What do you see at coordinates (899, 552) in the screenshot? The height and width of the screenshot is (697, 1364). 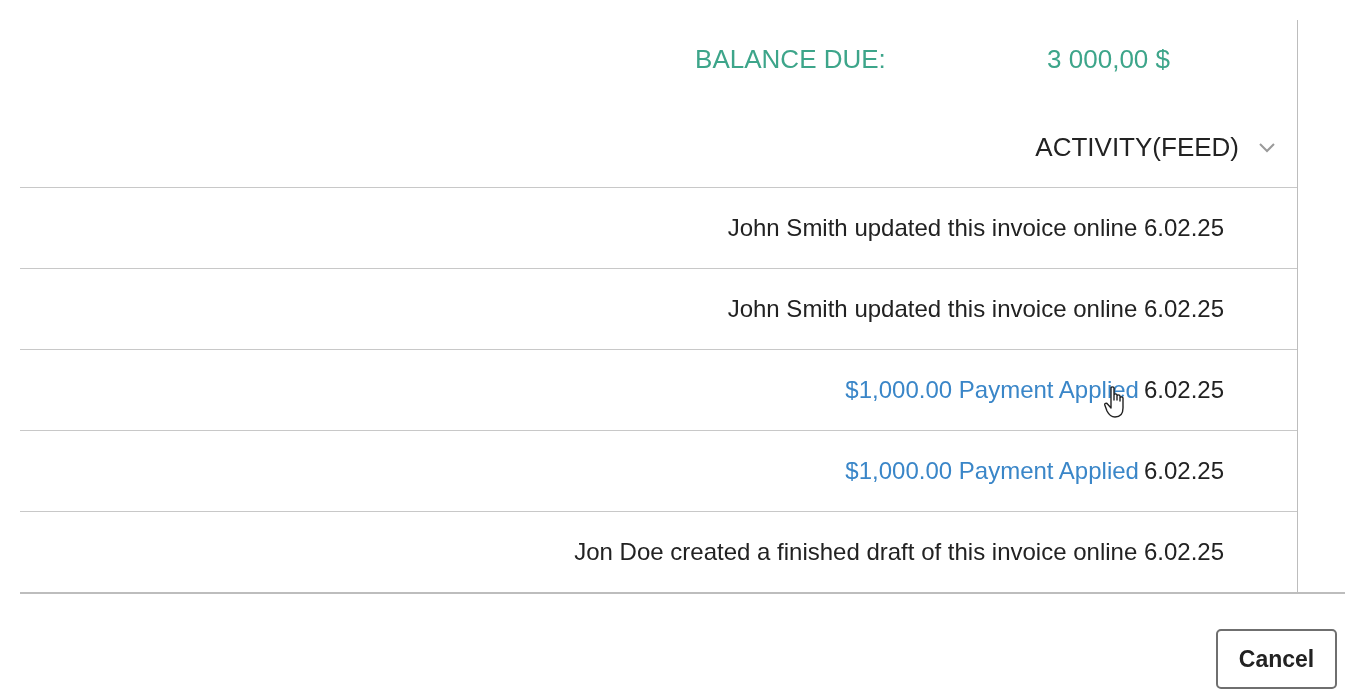 I see `activity-entry: Jon Doe created a finished draft of this invoice online 6.02.25` at bounding box center [899, 552].